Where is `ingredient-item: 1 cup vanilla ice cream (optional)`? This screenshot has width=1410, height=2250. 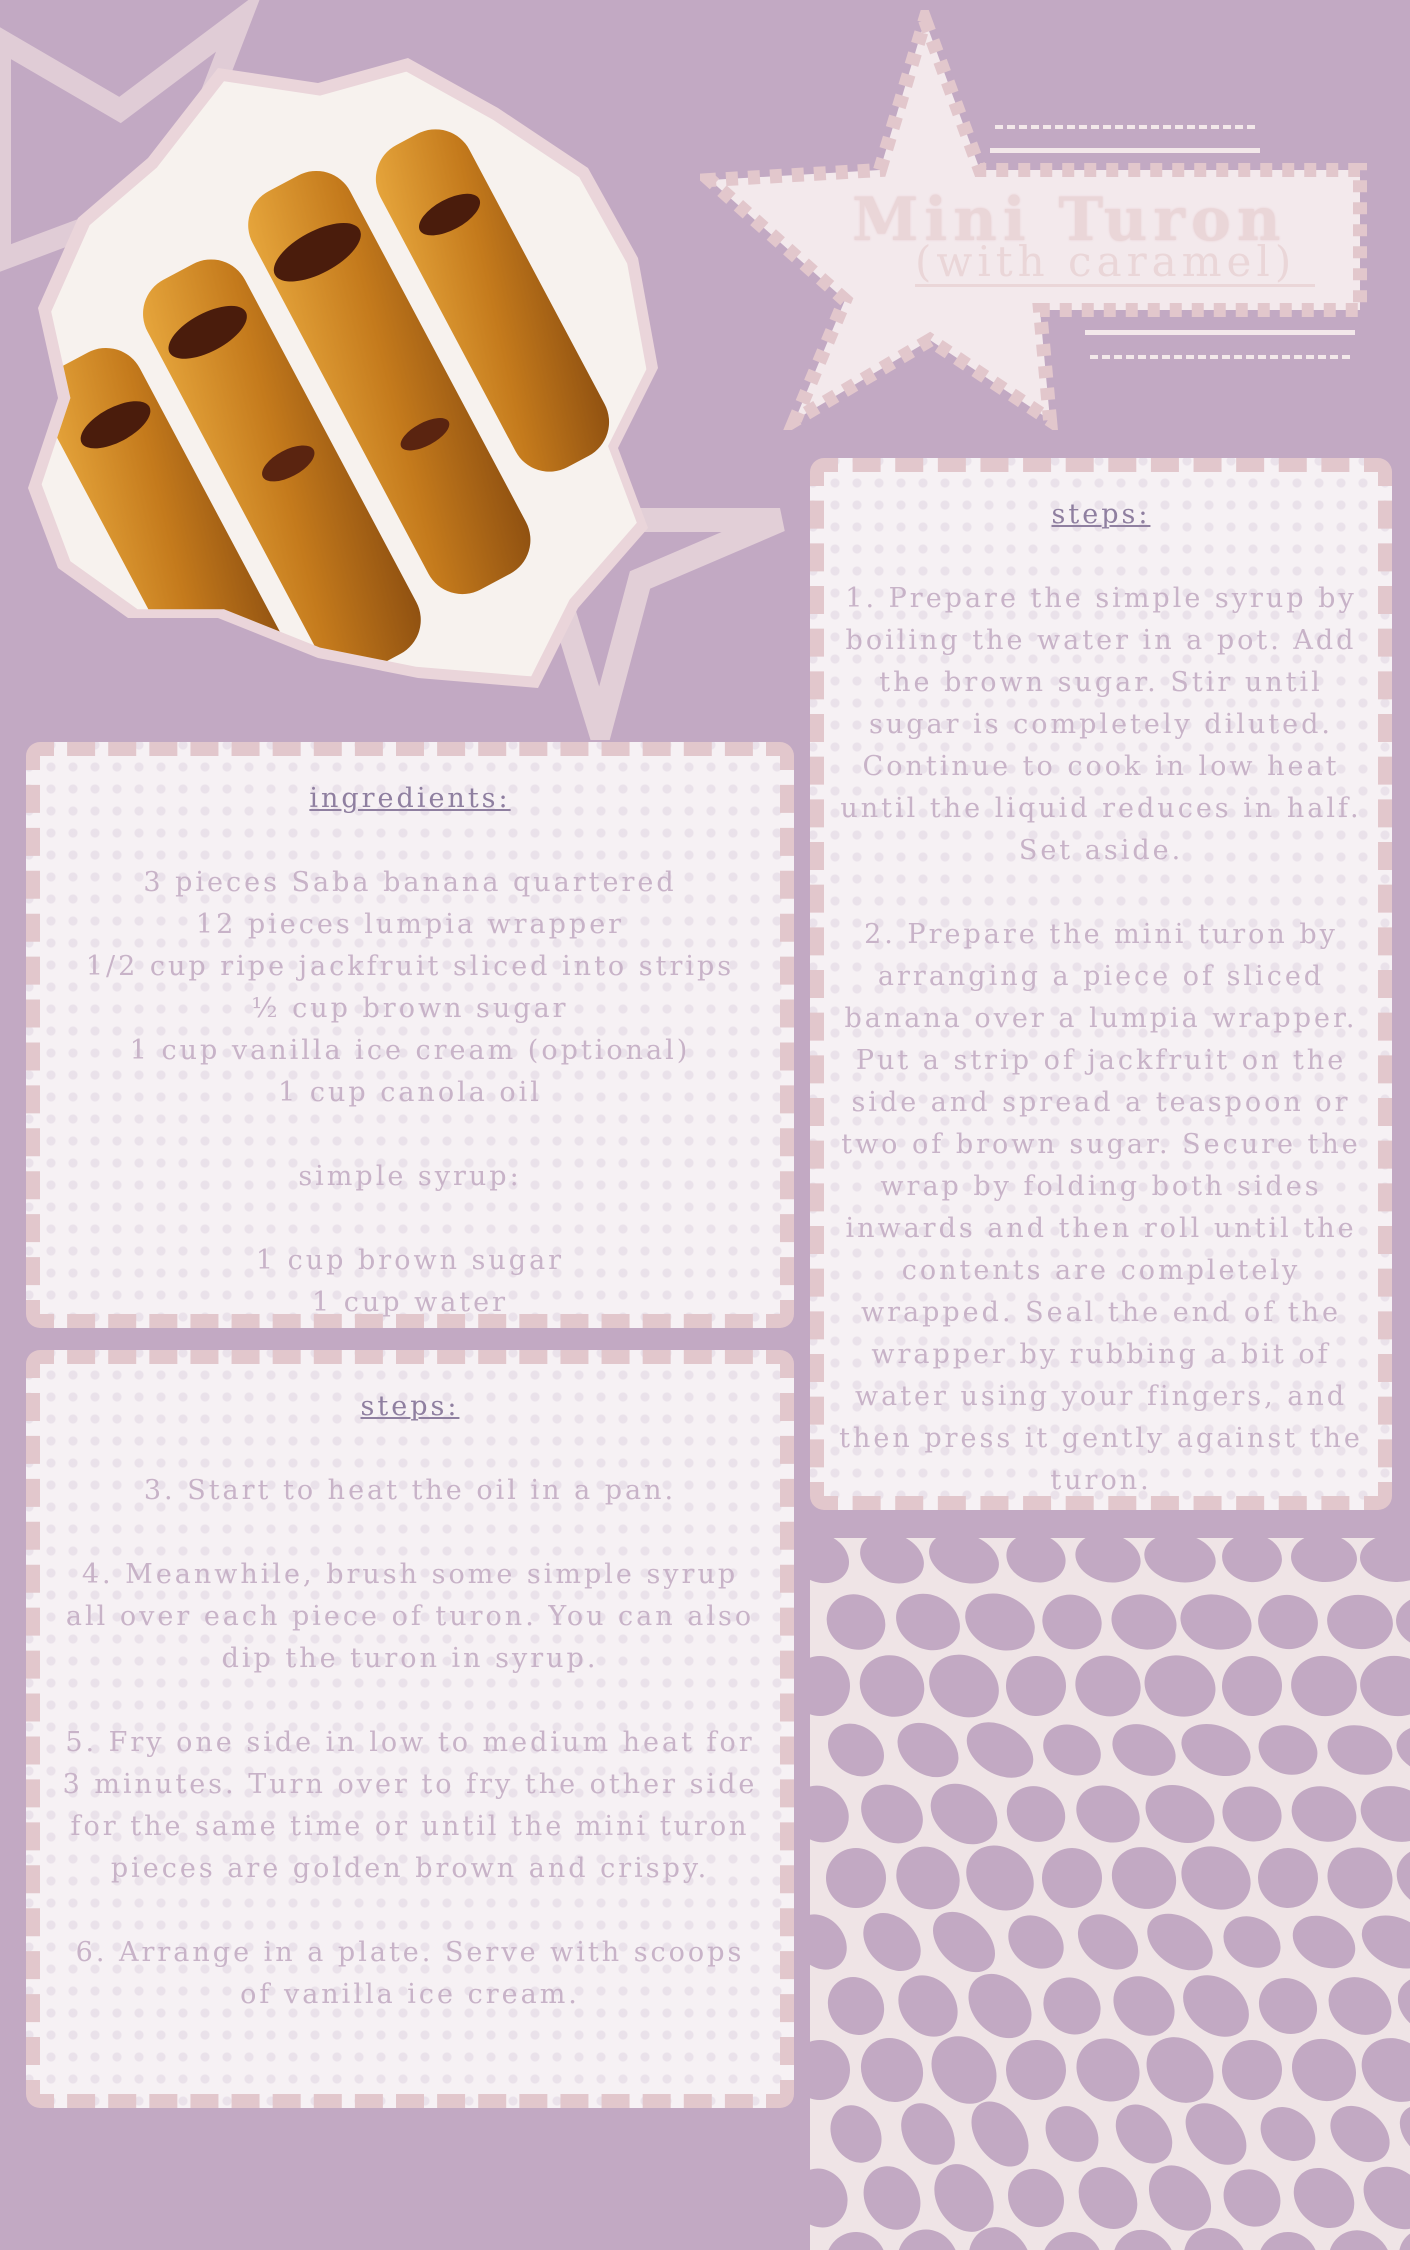
ingredient-item: 1 cup vanilla ice cream (optional) is located at coordinates (410, 1050).